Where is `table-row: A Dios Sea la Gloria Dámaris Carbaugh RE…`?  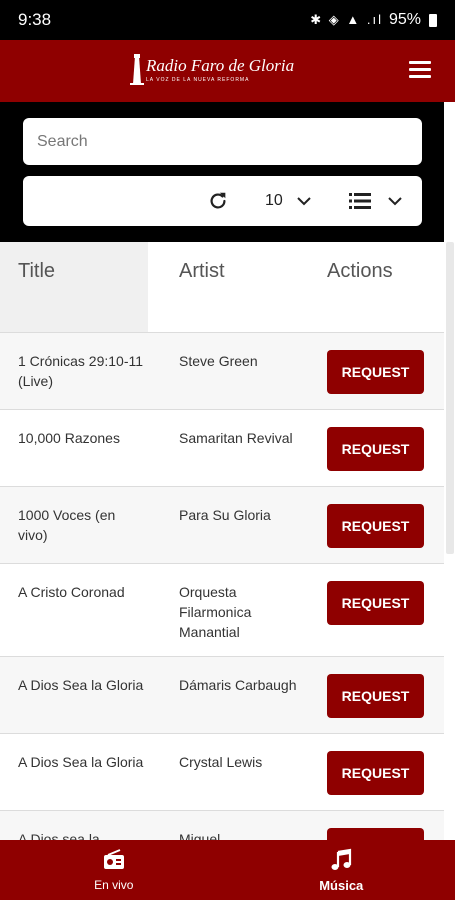
table-row: A Dios Sea la Gloria Dámaris Carbaugh RE… is located at coordinates (222, 694).